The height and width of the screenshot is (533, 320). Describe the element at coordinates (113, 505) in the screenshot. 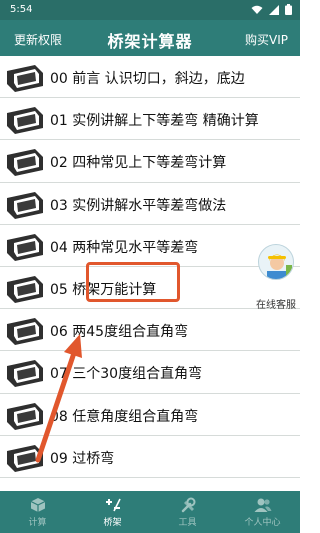

I see `plus-minus-icon` at that location.